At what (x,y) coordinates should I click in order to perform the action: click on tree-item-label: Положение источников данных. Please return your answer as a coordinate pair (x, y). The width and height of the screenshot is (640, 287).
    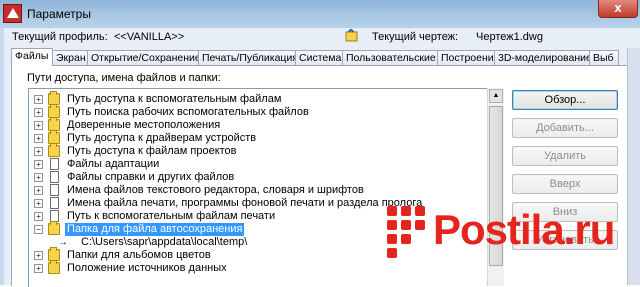
    Looking at the image, I should click on (147, 268).